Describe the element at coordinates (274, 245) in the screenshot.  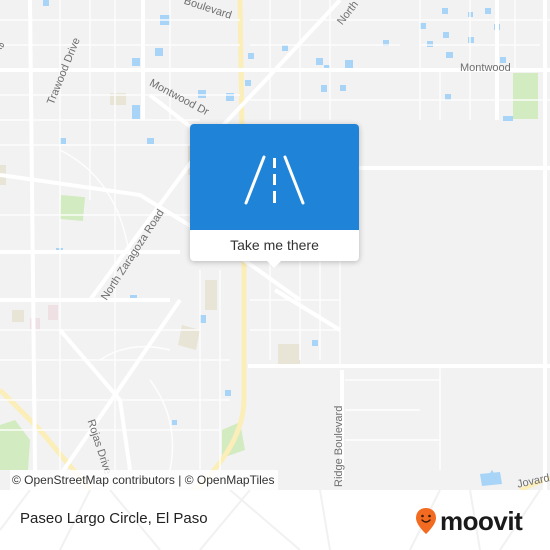
I see `take-me-there-button: Take me there` at that location.